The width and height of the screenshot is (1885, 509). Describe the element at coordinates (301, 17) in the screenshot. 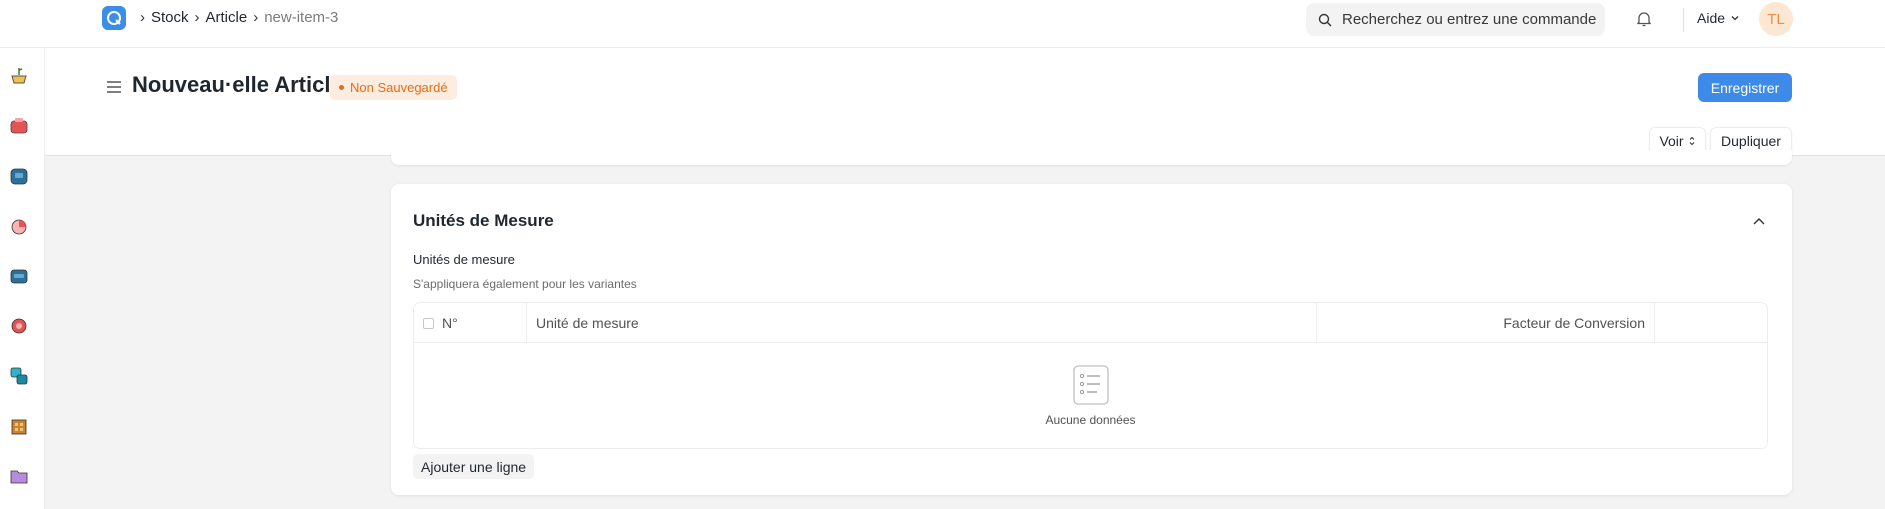

I see `breadcrumb-current: new-item-3` at that location.